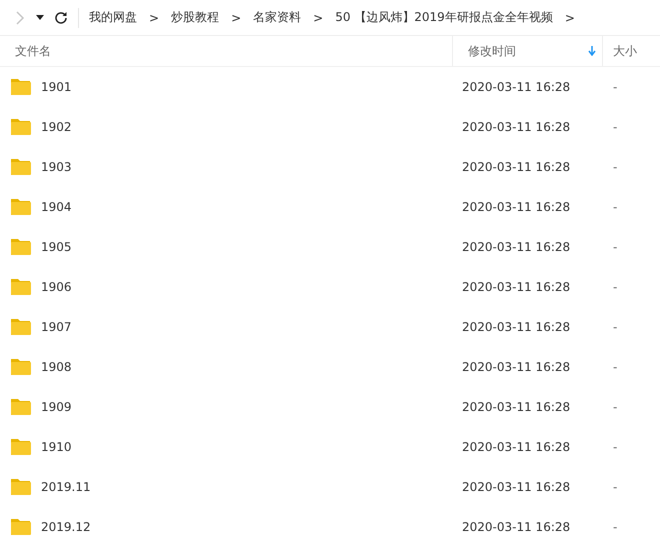 This screenshot has height=549, width=660. Describe the element at coordinates (113, 17) in the screenshot. I see `breadcrumb-item: 我的网盘` at that location.